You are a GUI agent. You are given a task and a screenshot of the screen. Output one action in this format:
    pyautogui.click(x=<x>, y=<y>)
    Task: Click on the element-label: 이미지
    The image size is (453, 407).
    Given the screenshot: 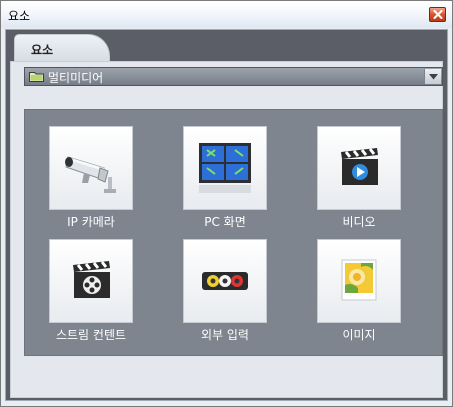 What is the action you would take?
    pyautogui.click(x=359, y=335)
    